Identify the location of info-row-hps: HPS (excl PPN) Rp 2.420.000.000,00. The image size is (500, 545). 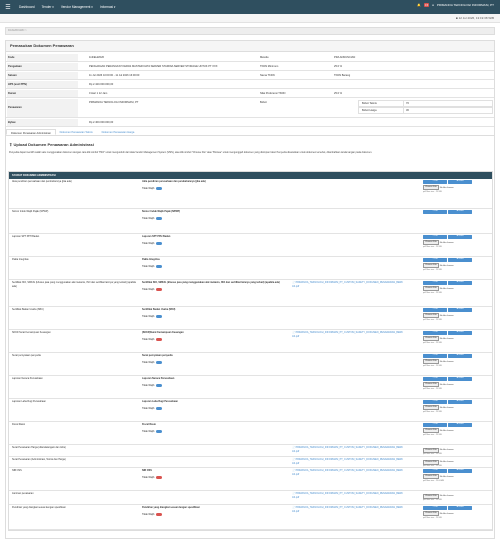
(250, 85).